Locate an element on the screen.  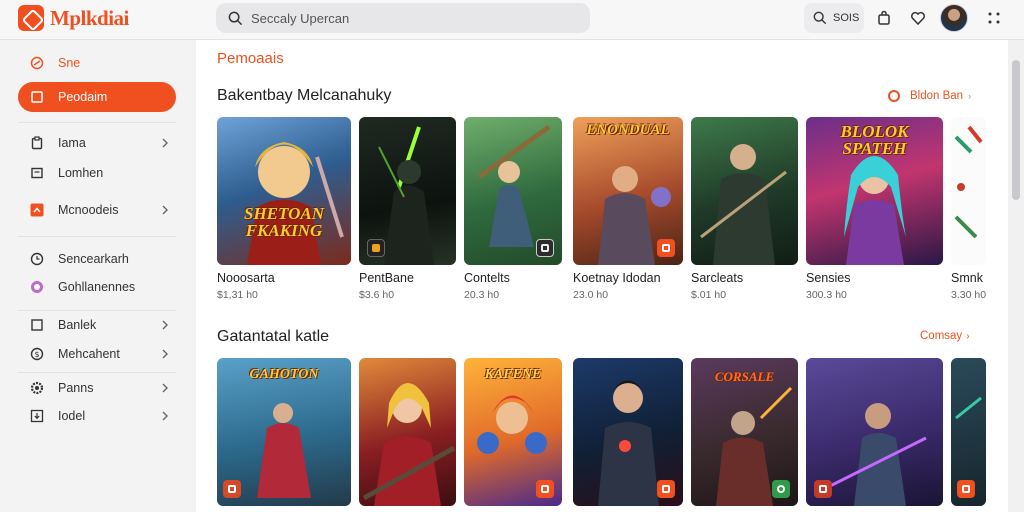
section-title: Gatantatal katle is located at coordinates (273, 336).